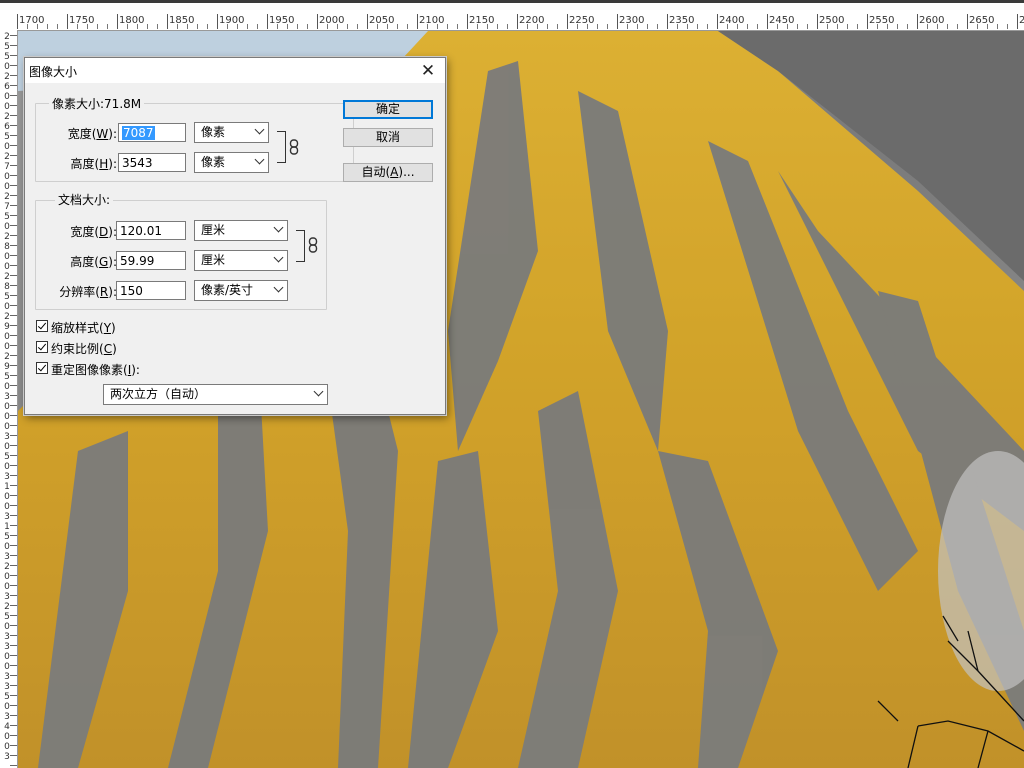 The height and width of the screenshot is (768, 1024). I want to click on constrain-proportions-label: 约束比例(C), so click(84, 348).